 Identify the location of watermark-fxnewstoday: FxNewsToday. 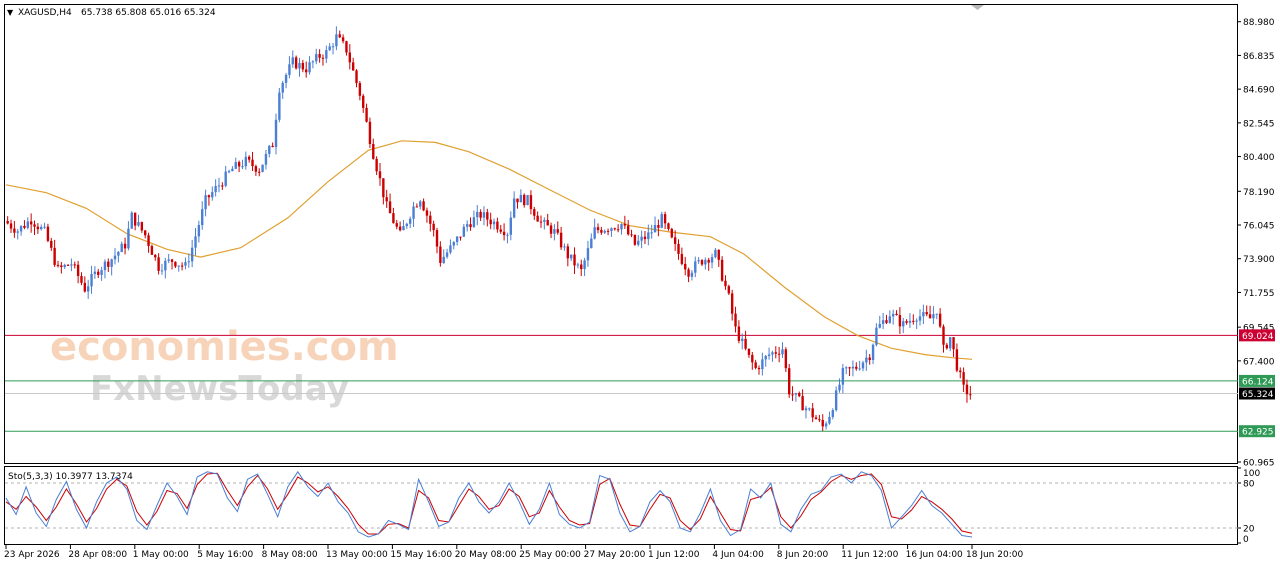
(219, 389).